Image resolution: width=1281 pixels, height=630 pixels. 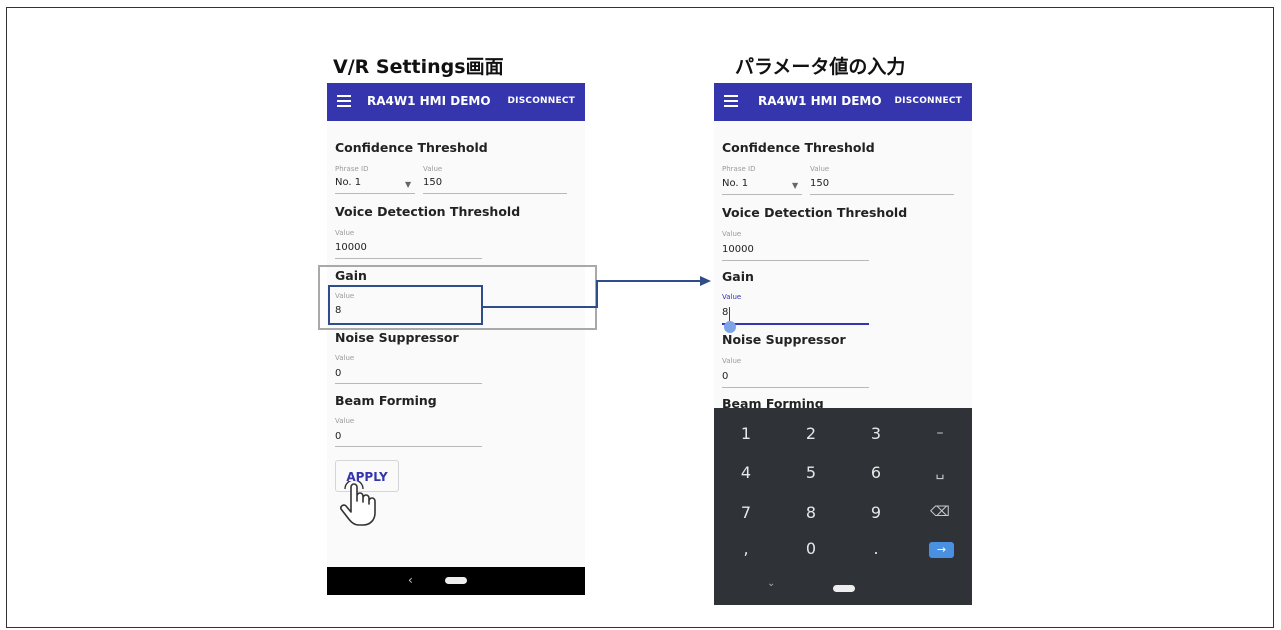 What do you see at coordinates (408, 446) in the screenshot?
I see `beam-forming-underline` at bounding box center [408, 446].